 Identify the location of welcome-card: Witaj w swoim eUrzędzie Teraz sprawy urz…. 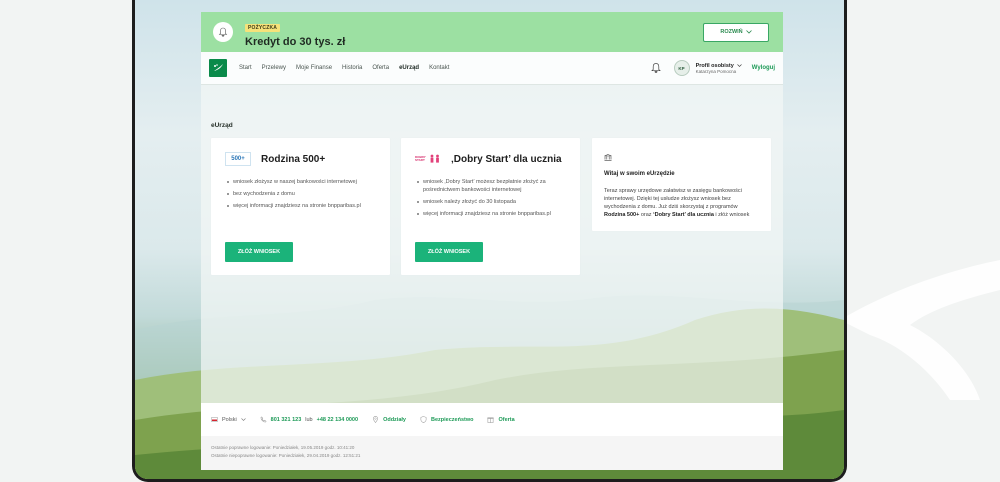
(681, 184).